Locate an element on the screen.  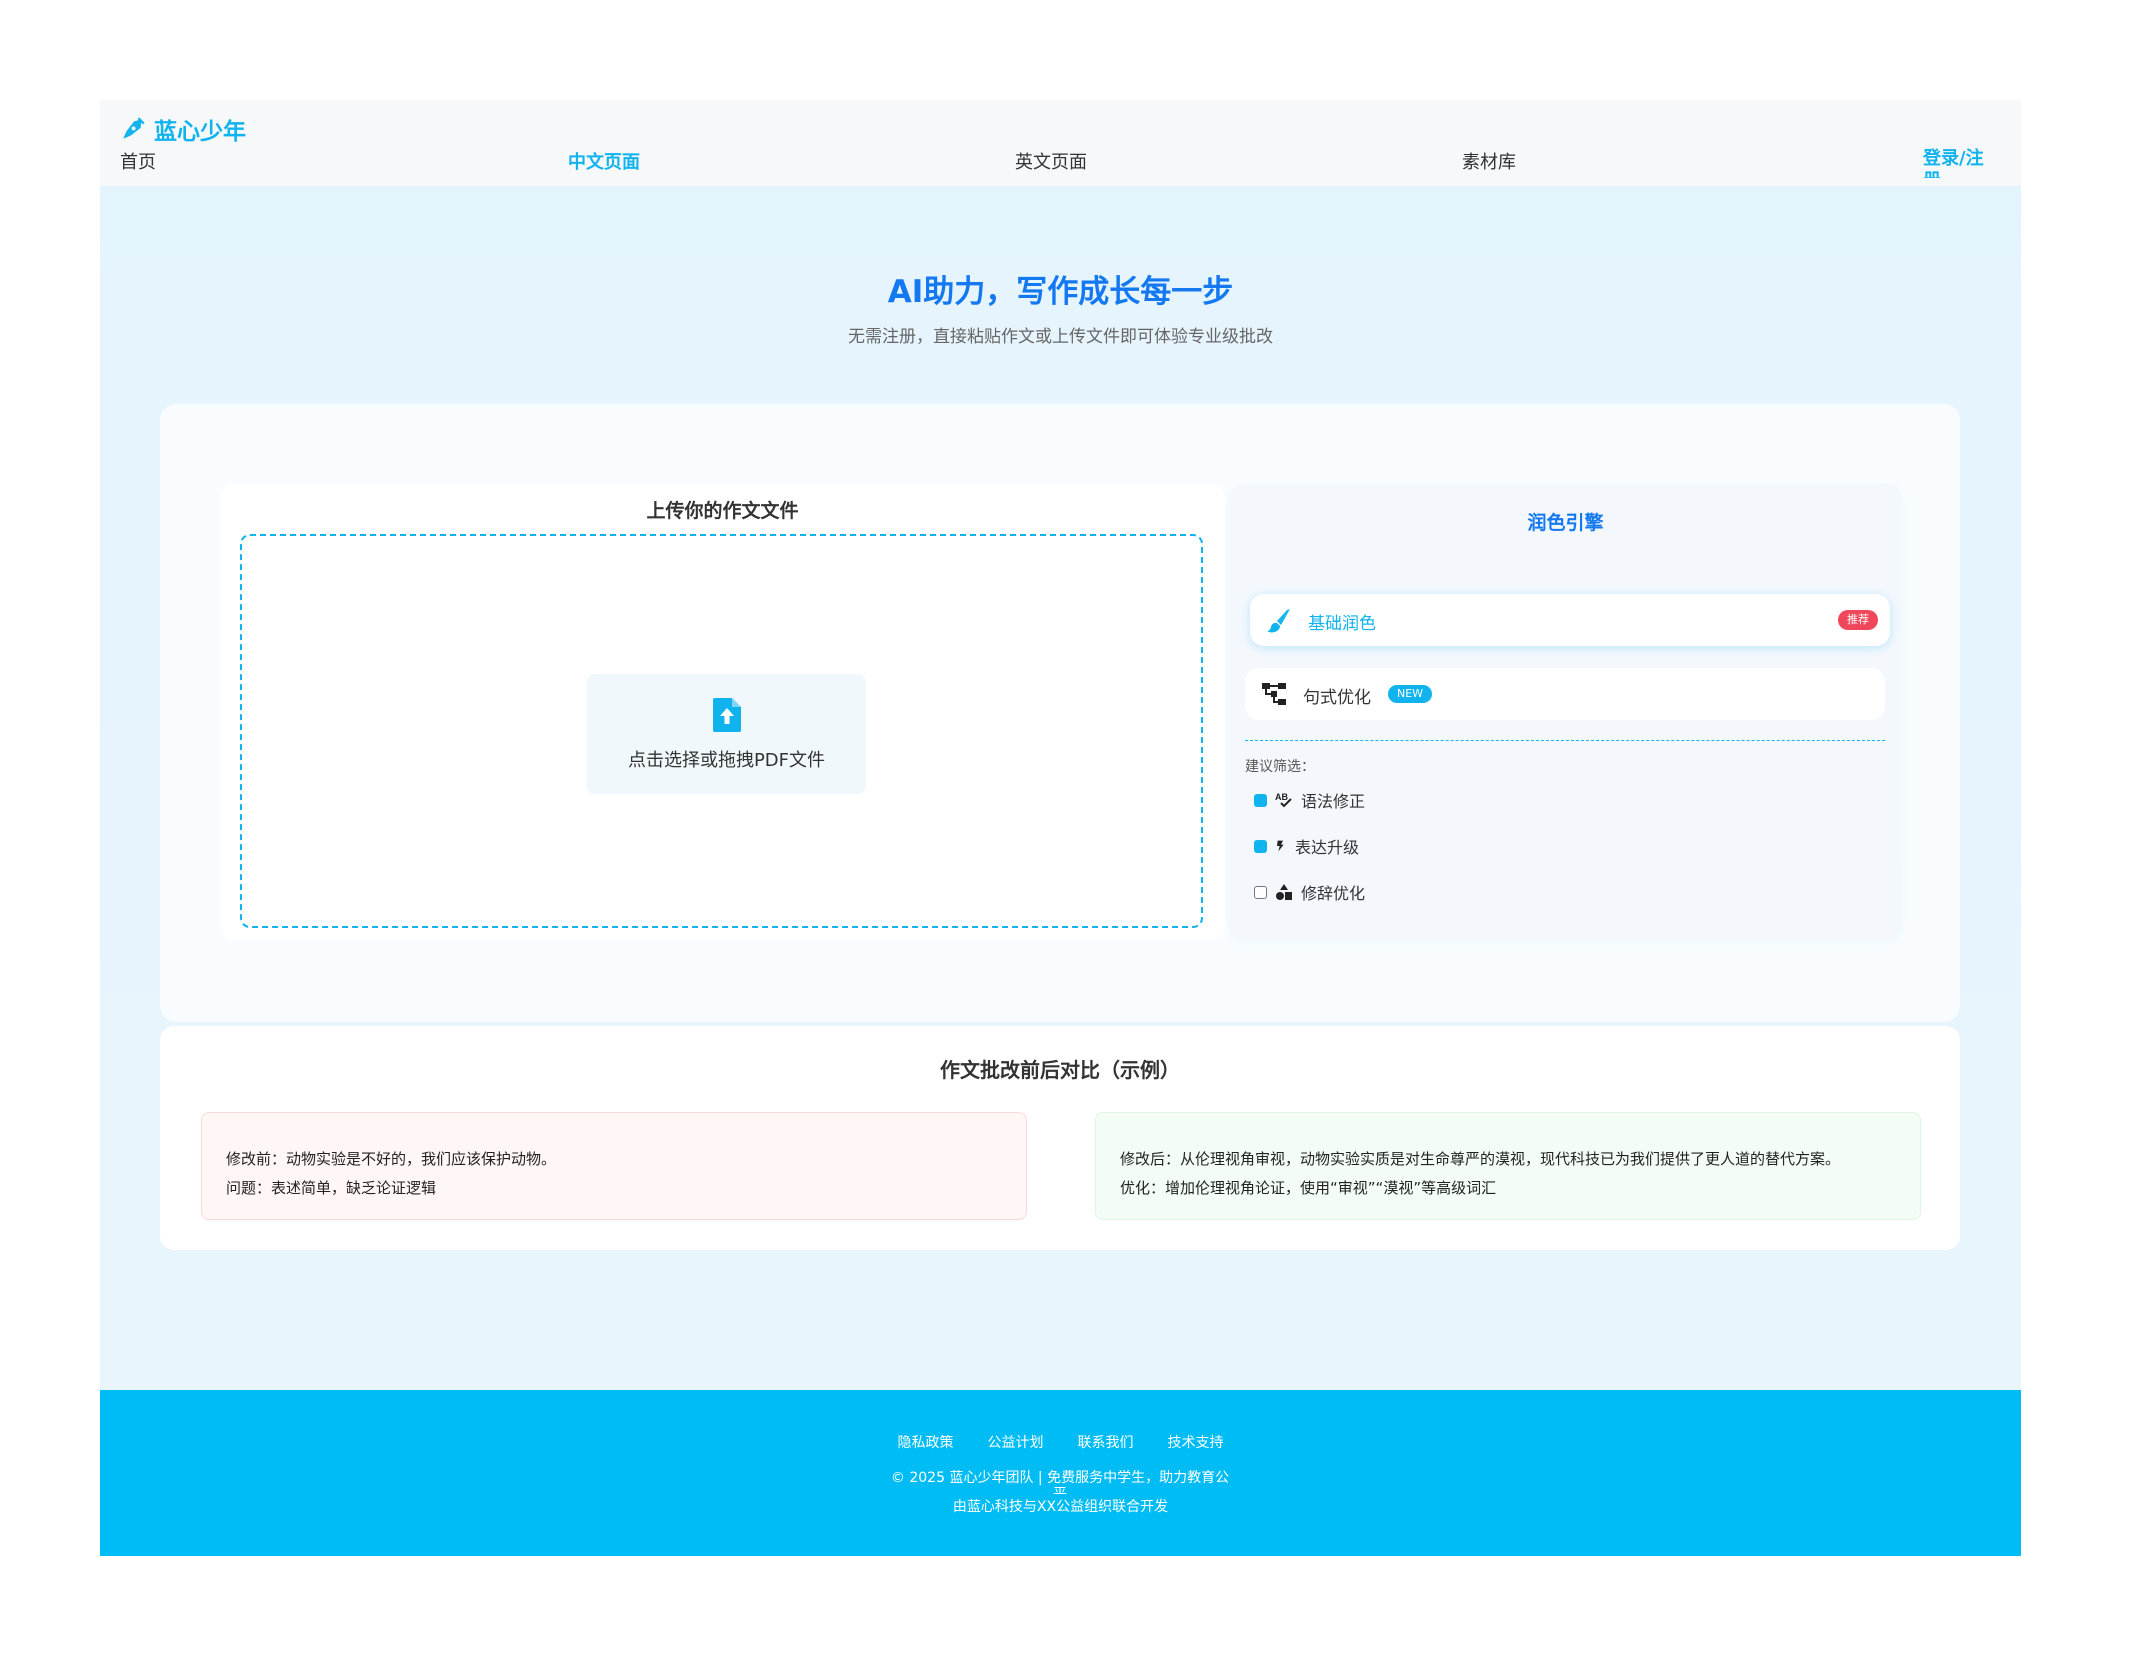
before-text: 修改前：动物实验是不好的，我们应该保护动物。 is located at coordinates (391, 1159).